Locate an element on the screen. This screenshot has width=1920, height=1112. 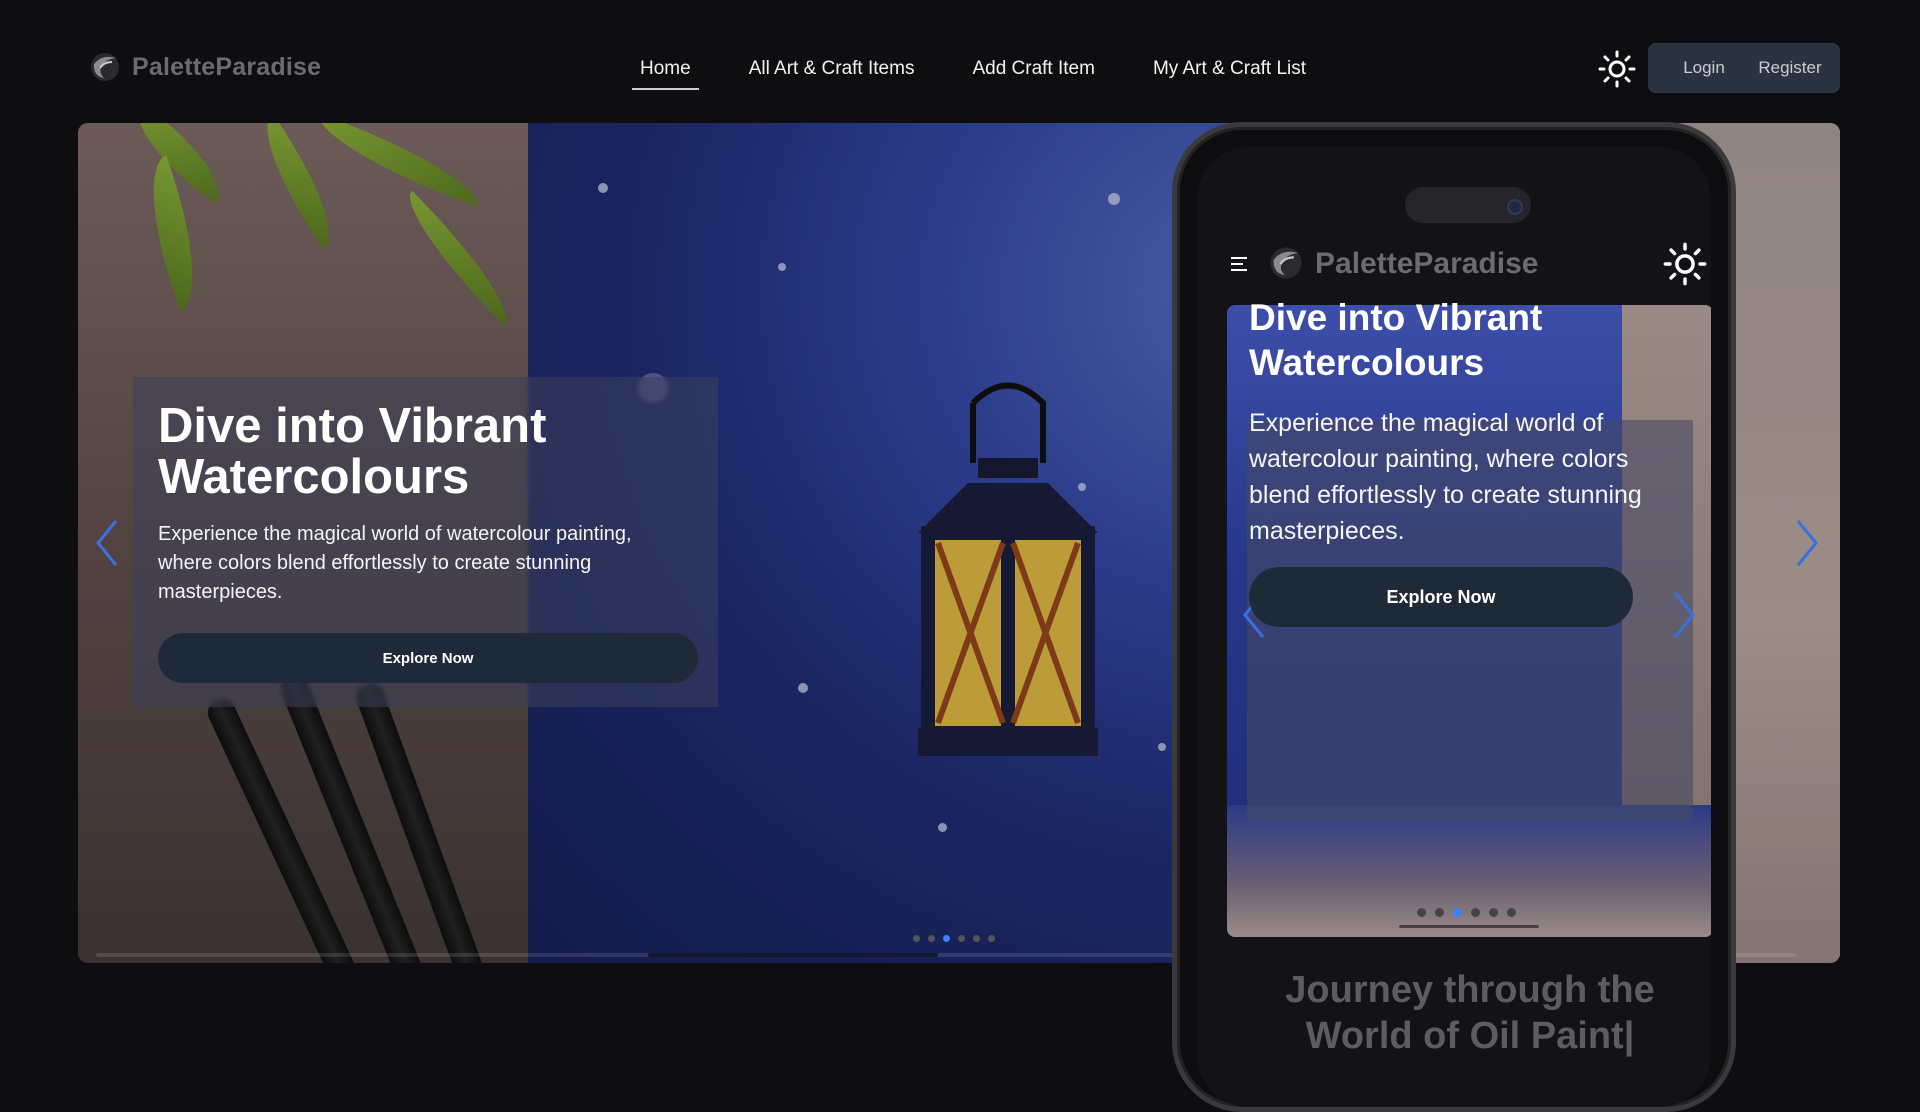
phone-explore-now-button: Explore Now is located at coordinates (1441, 597).